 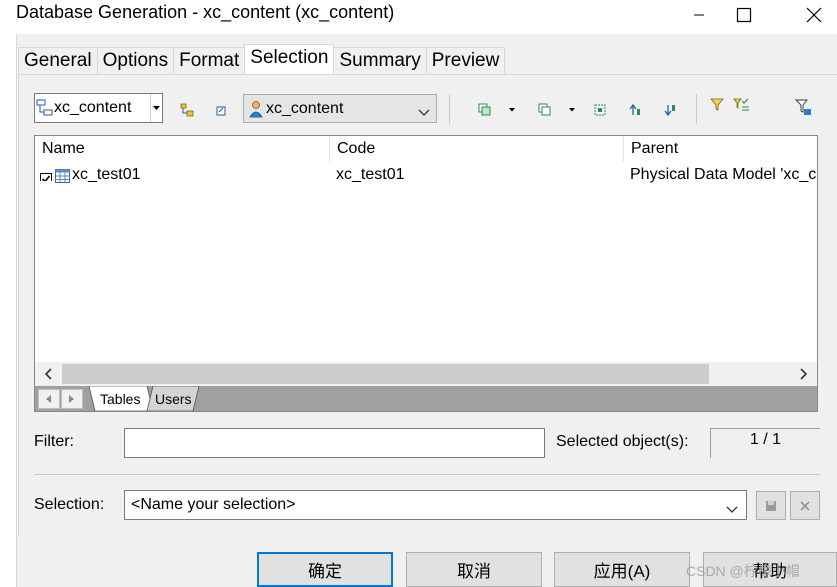 I want to click on delete-selection-button, so click(x=805, y=505).